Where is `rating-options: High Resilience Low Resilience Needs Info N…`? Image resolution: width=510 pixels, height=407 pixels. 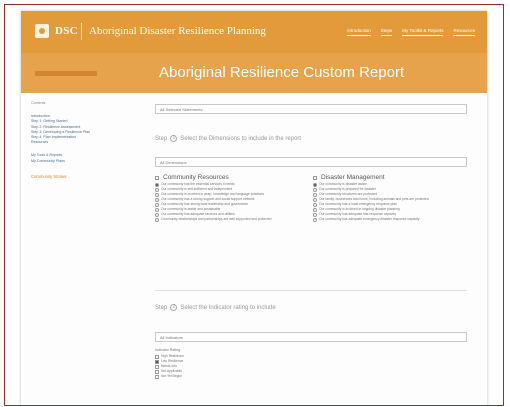 rating-options: High Resilience Low Resilience Needs Info N… is located at coordinates (215, 366).